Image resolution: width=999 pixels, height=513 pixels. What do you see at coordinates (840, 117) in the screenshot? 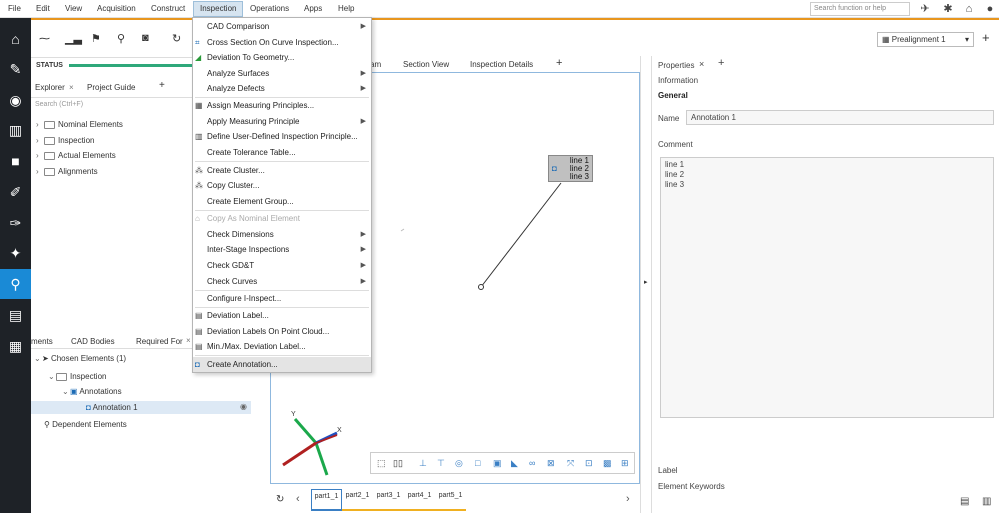
I see `name-field: Annotation 1` at bounding box center [840, 117].